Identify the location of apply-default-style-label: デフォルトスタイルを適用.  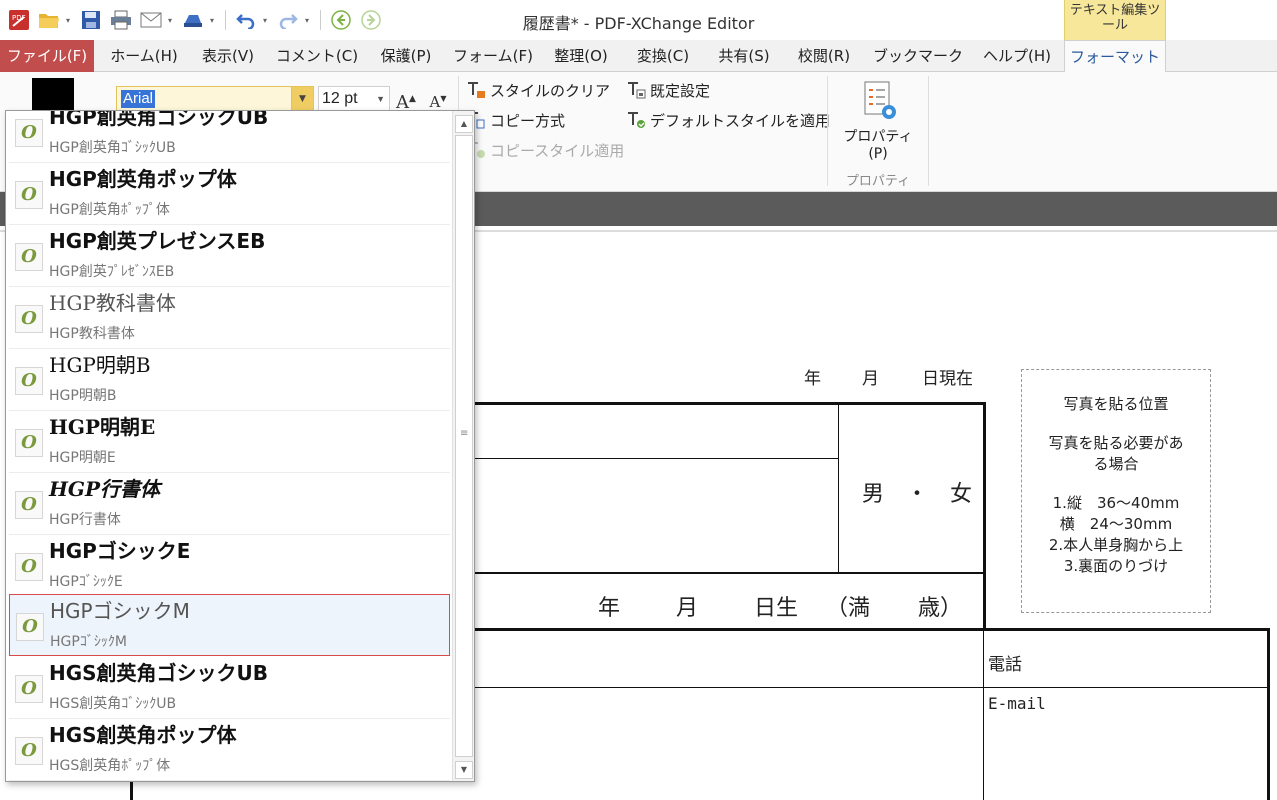
(740, 120).